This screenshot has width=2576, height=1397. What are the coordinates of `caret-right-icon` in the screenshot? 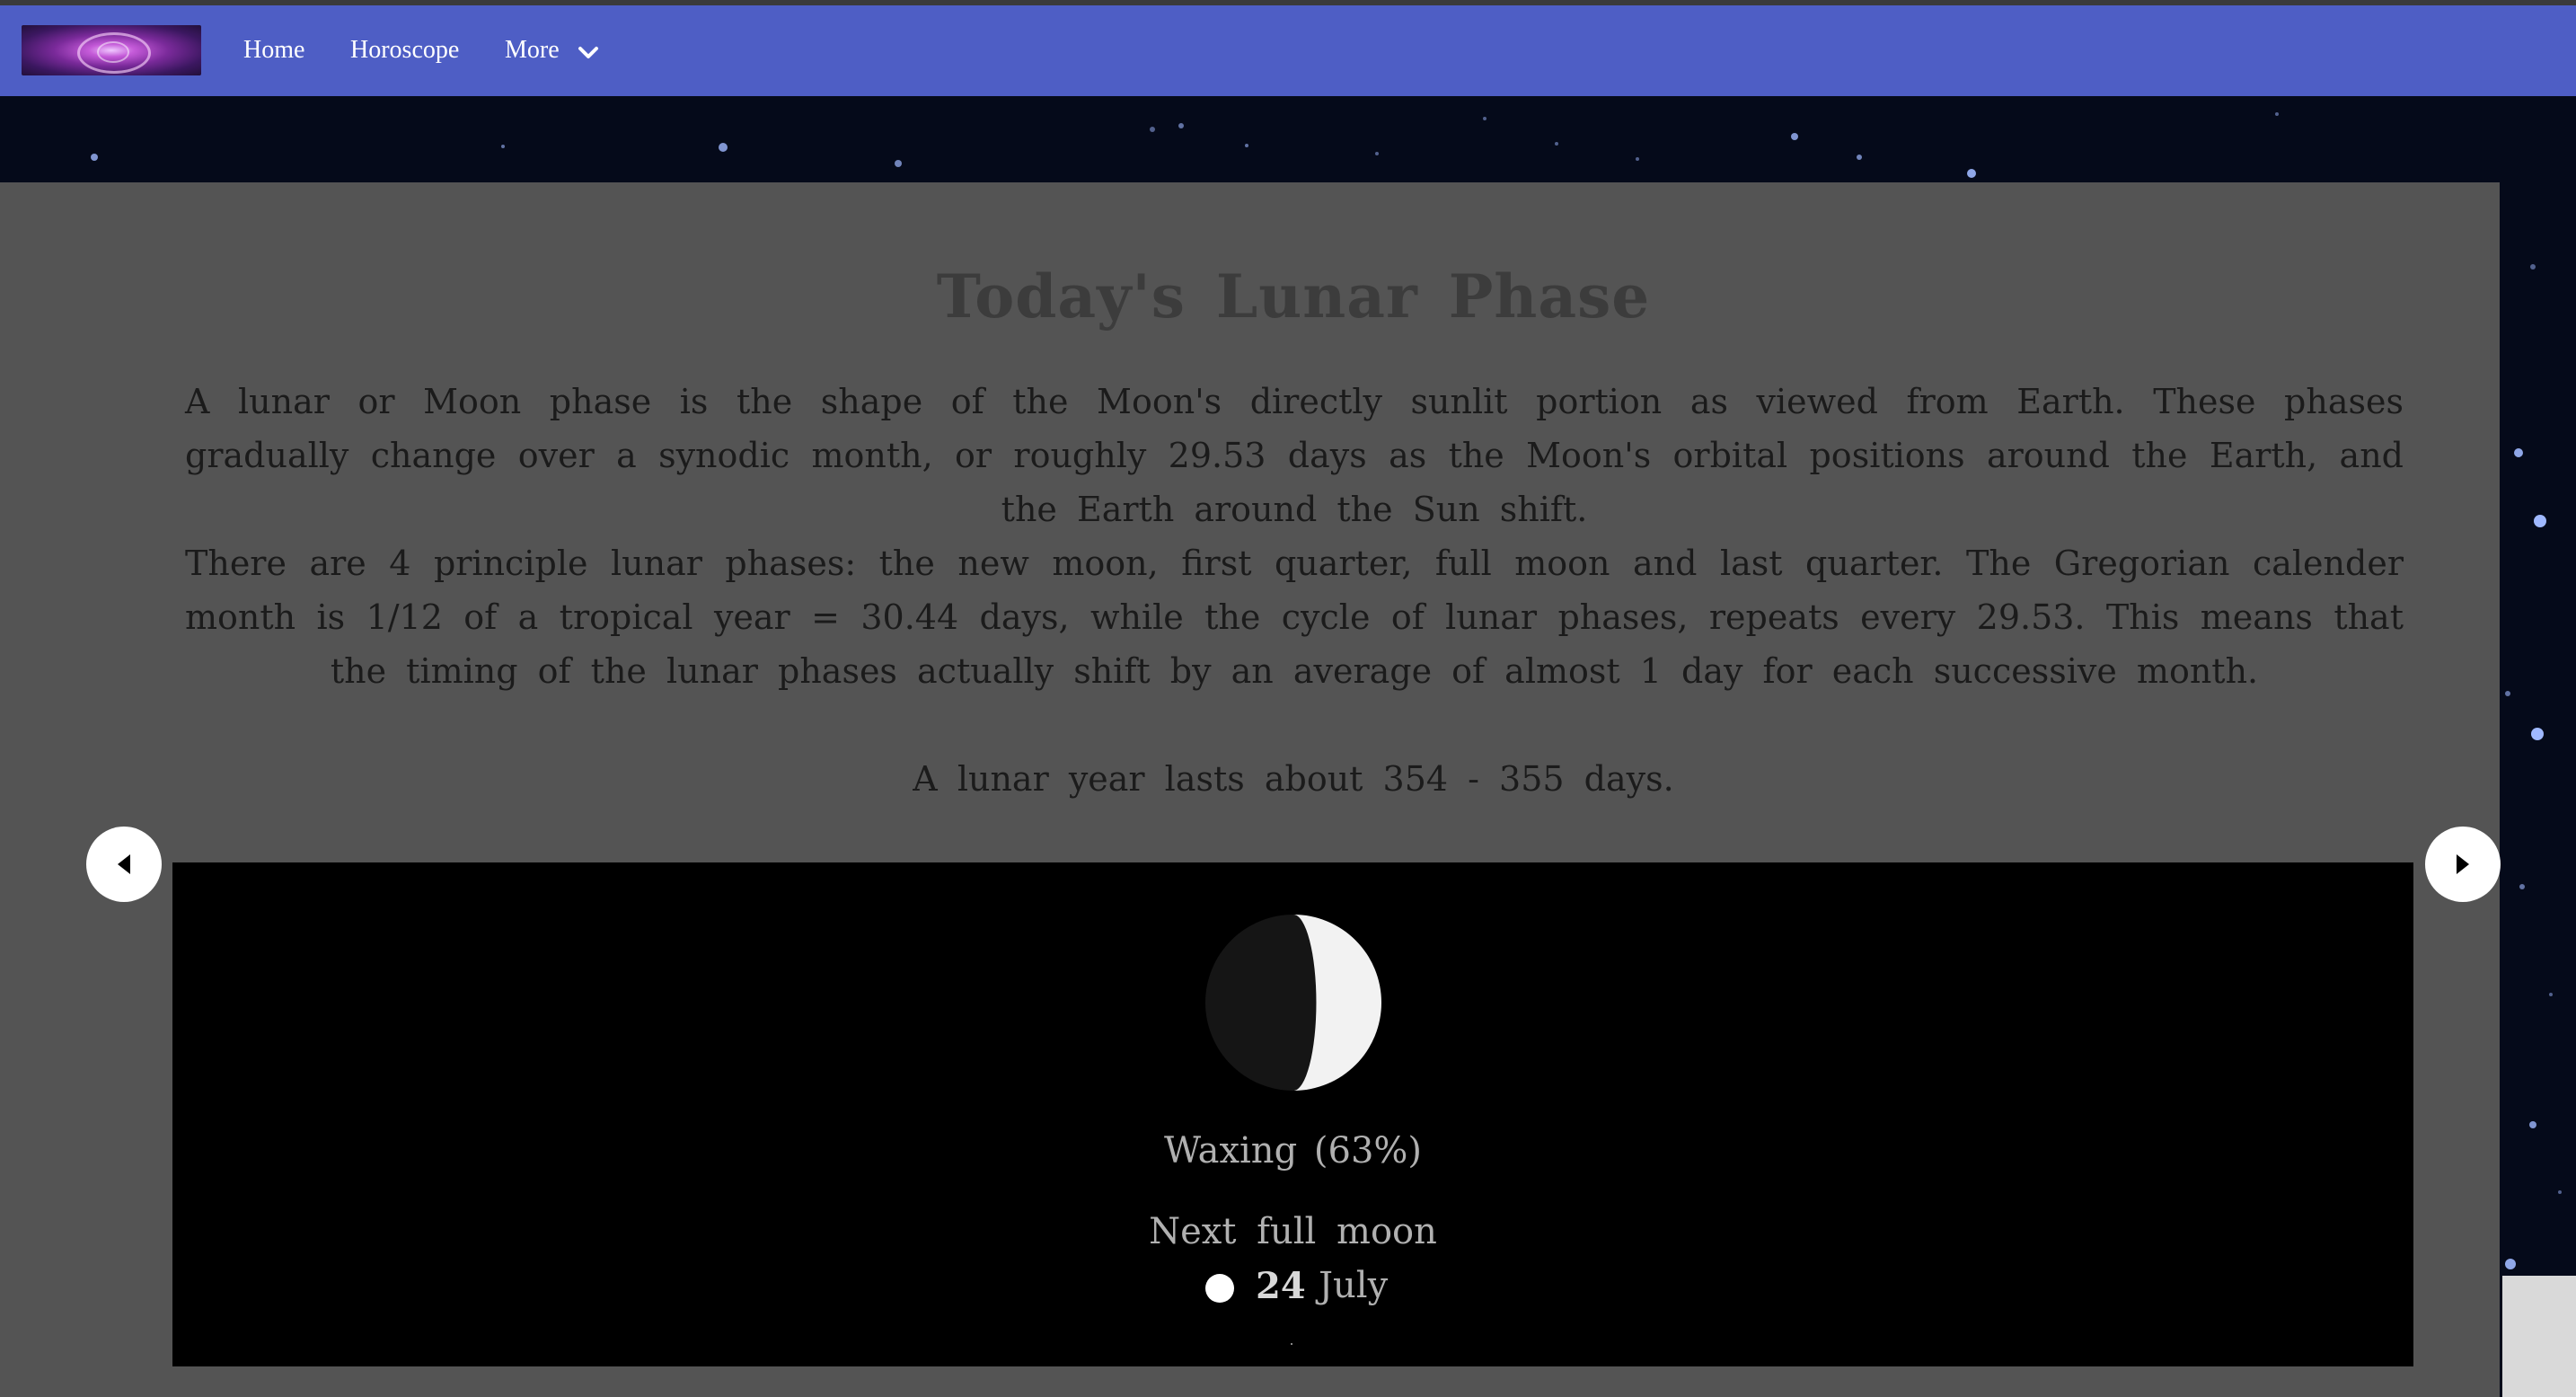 It's located at (2463, 864).